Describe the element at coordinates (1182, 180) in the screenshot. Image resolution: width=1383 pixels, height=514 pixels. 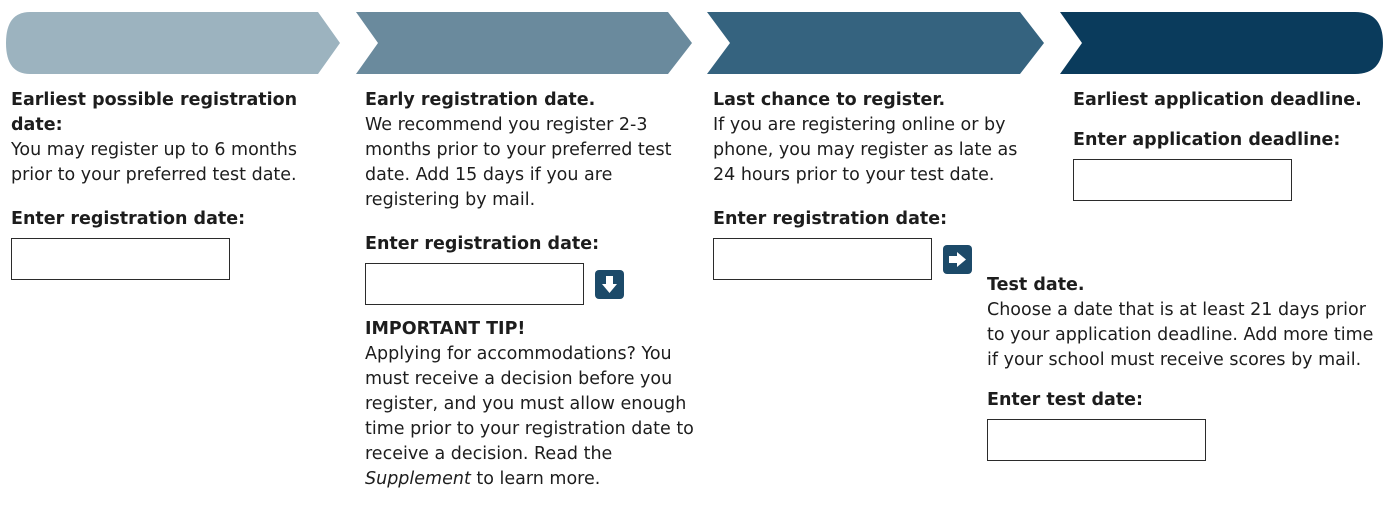
I see `application-deadline-input` at that location.